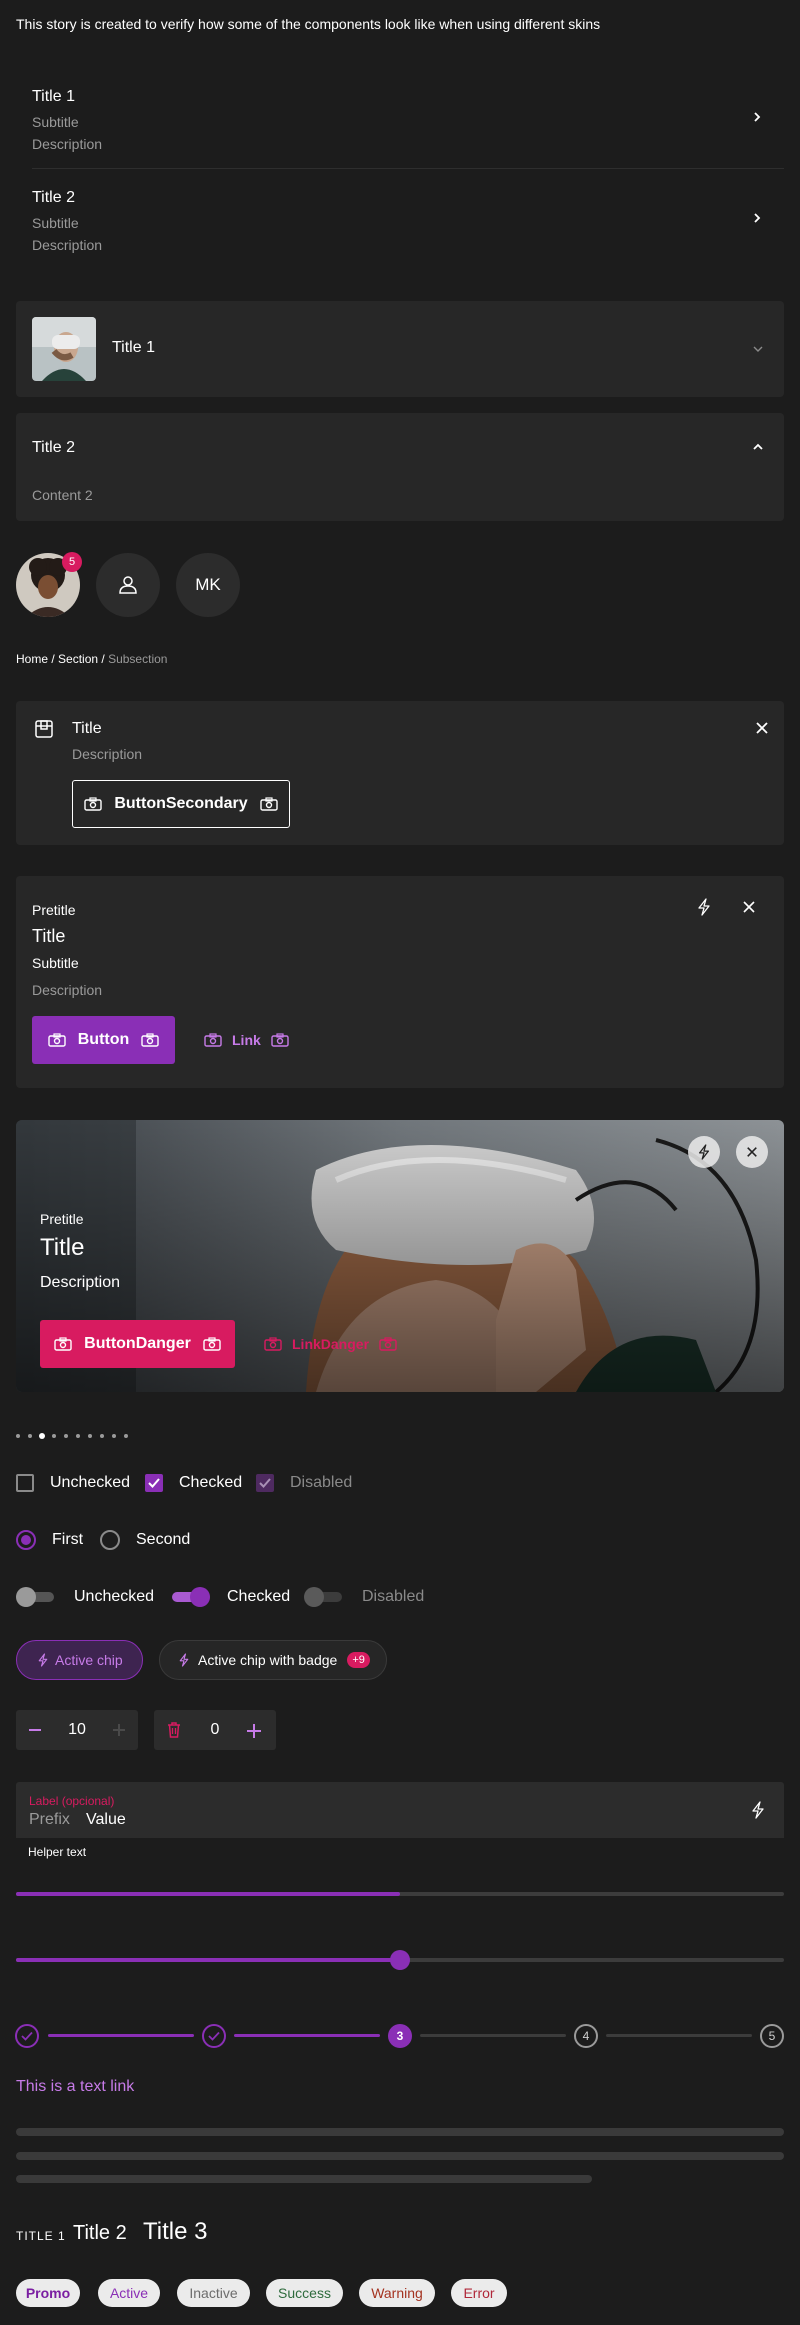 The width and height of the screenshot is (800, 2325). What do you see at coordinates (138, 659) in the screenshot?
I see `breadcrumb-current: Subsection` at bounding box center [138, 659].